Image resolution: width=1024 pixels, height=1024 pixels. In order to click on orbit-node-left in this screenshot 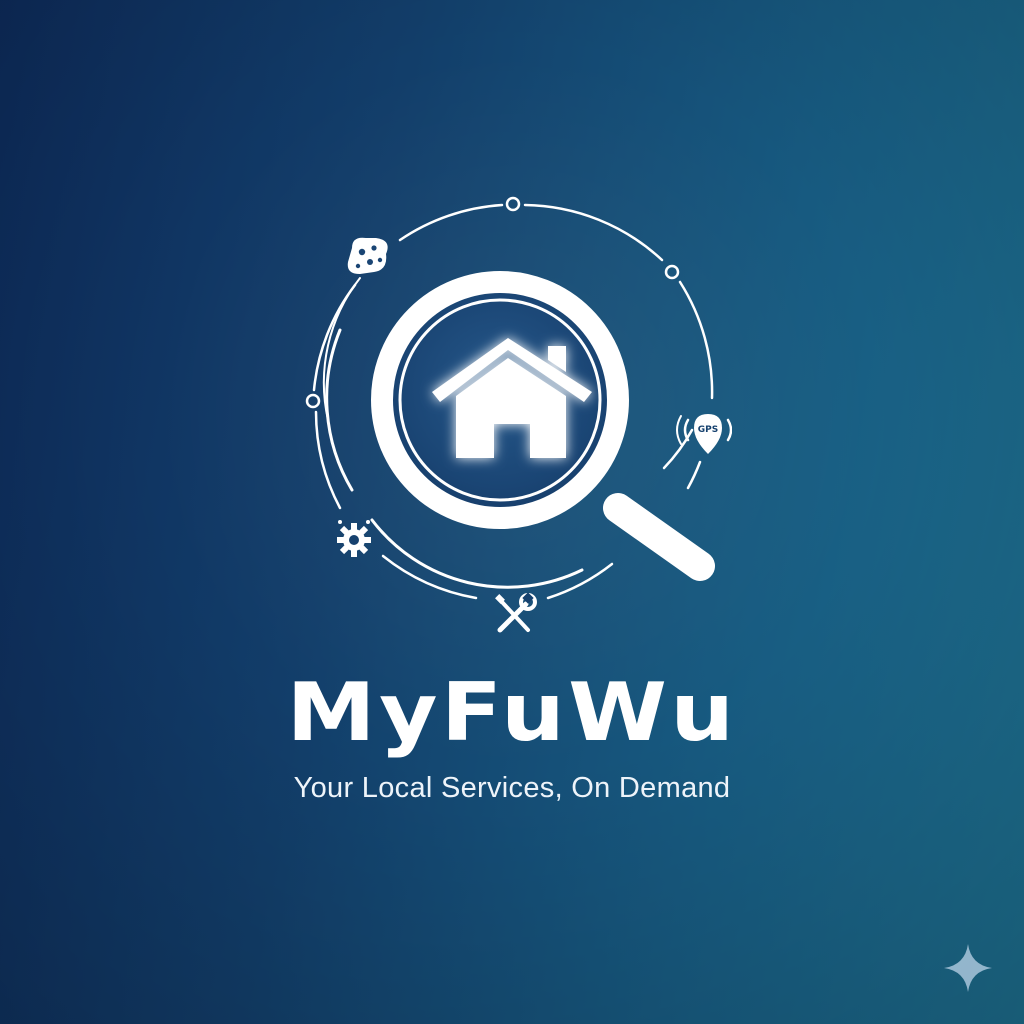, I will do `click(313, 401)`.